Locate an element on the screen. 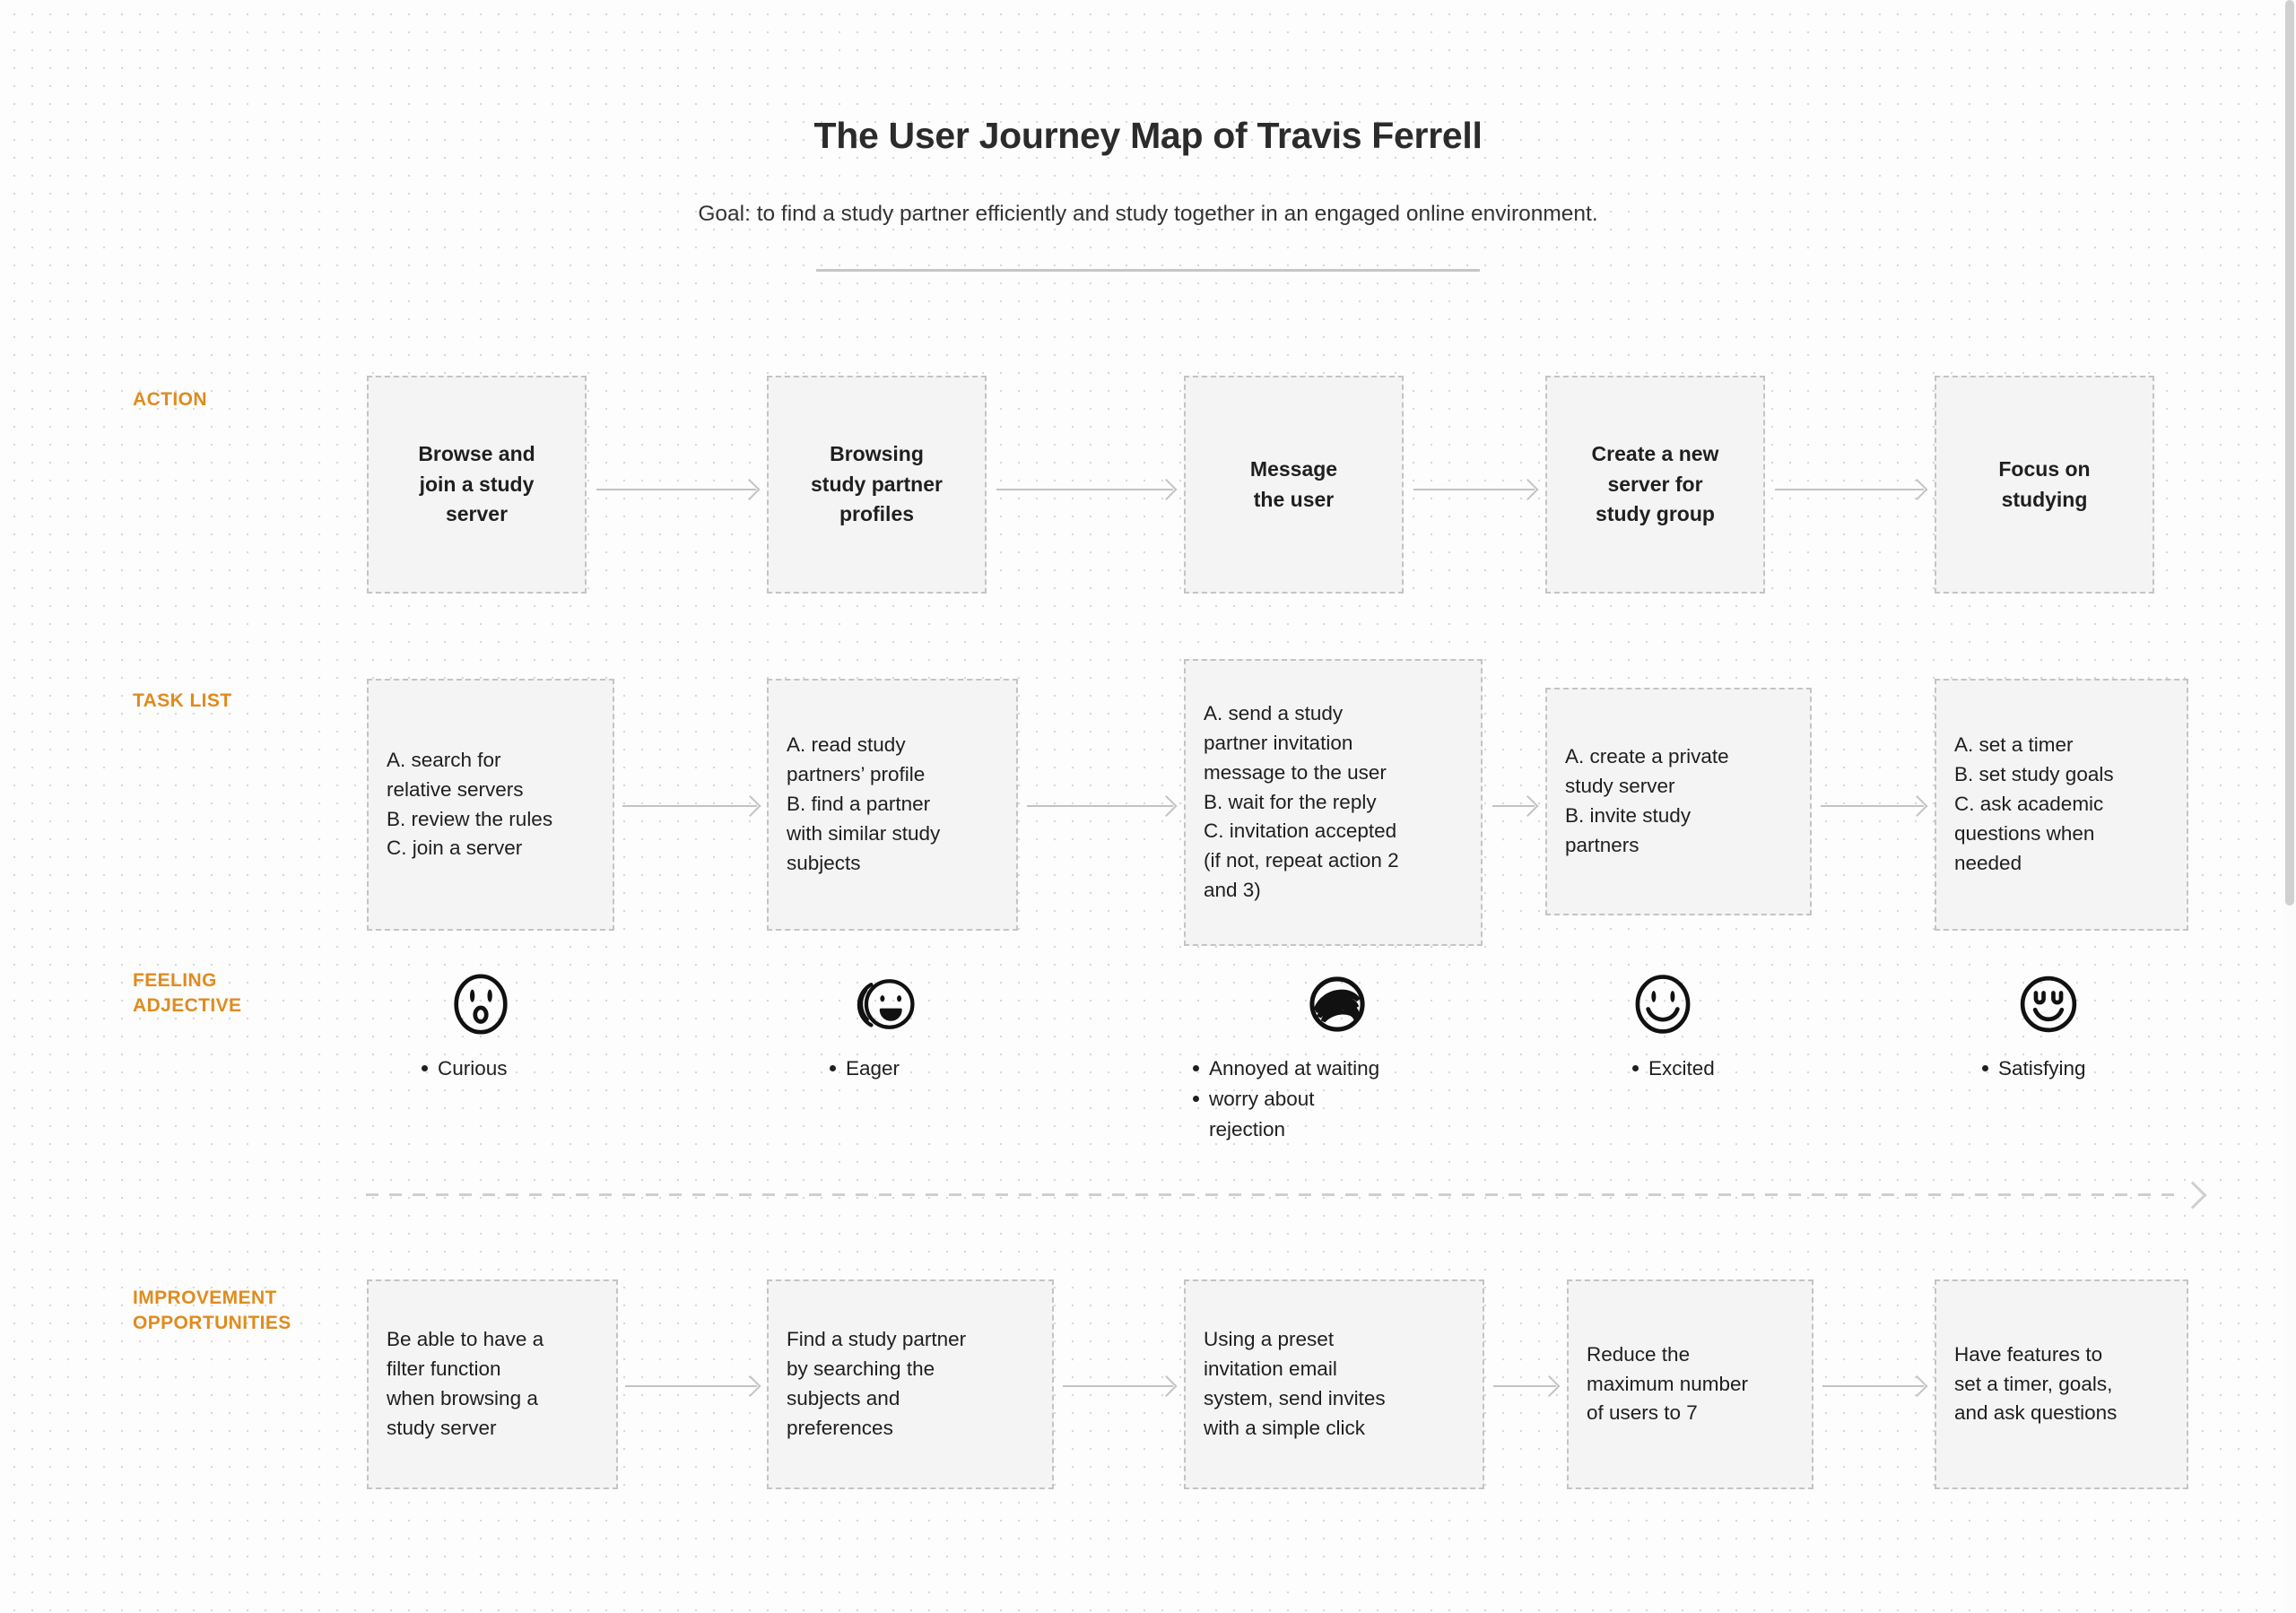 This screenshot has height=1613, width=2296. timeline-arrowhead-icon is located at coordinates (2193, 1195).